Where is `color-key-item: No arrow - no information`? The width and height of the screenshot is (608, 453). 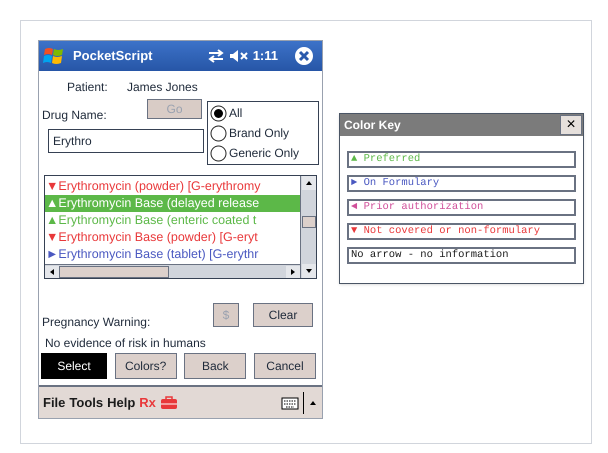 color-key-item: No arrow - no information is located at coordinates (461, 255).